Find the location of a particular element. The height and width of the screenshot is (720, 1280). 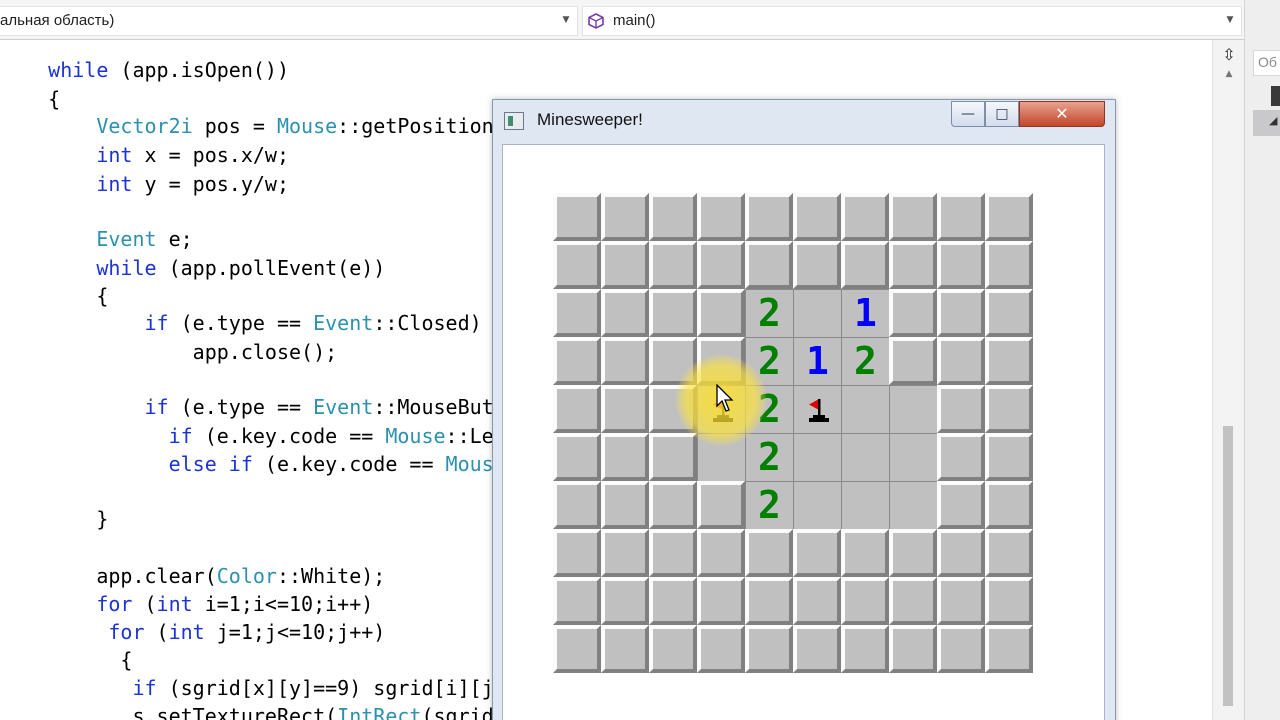

minimize-button: — is located at coordinates (968, 114).